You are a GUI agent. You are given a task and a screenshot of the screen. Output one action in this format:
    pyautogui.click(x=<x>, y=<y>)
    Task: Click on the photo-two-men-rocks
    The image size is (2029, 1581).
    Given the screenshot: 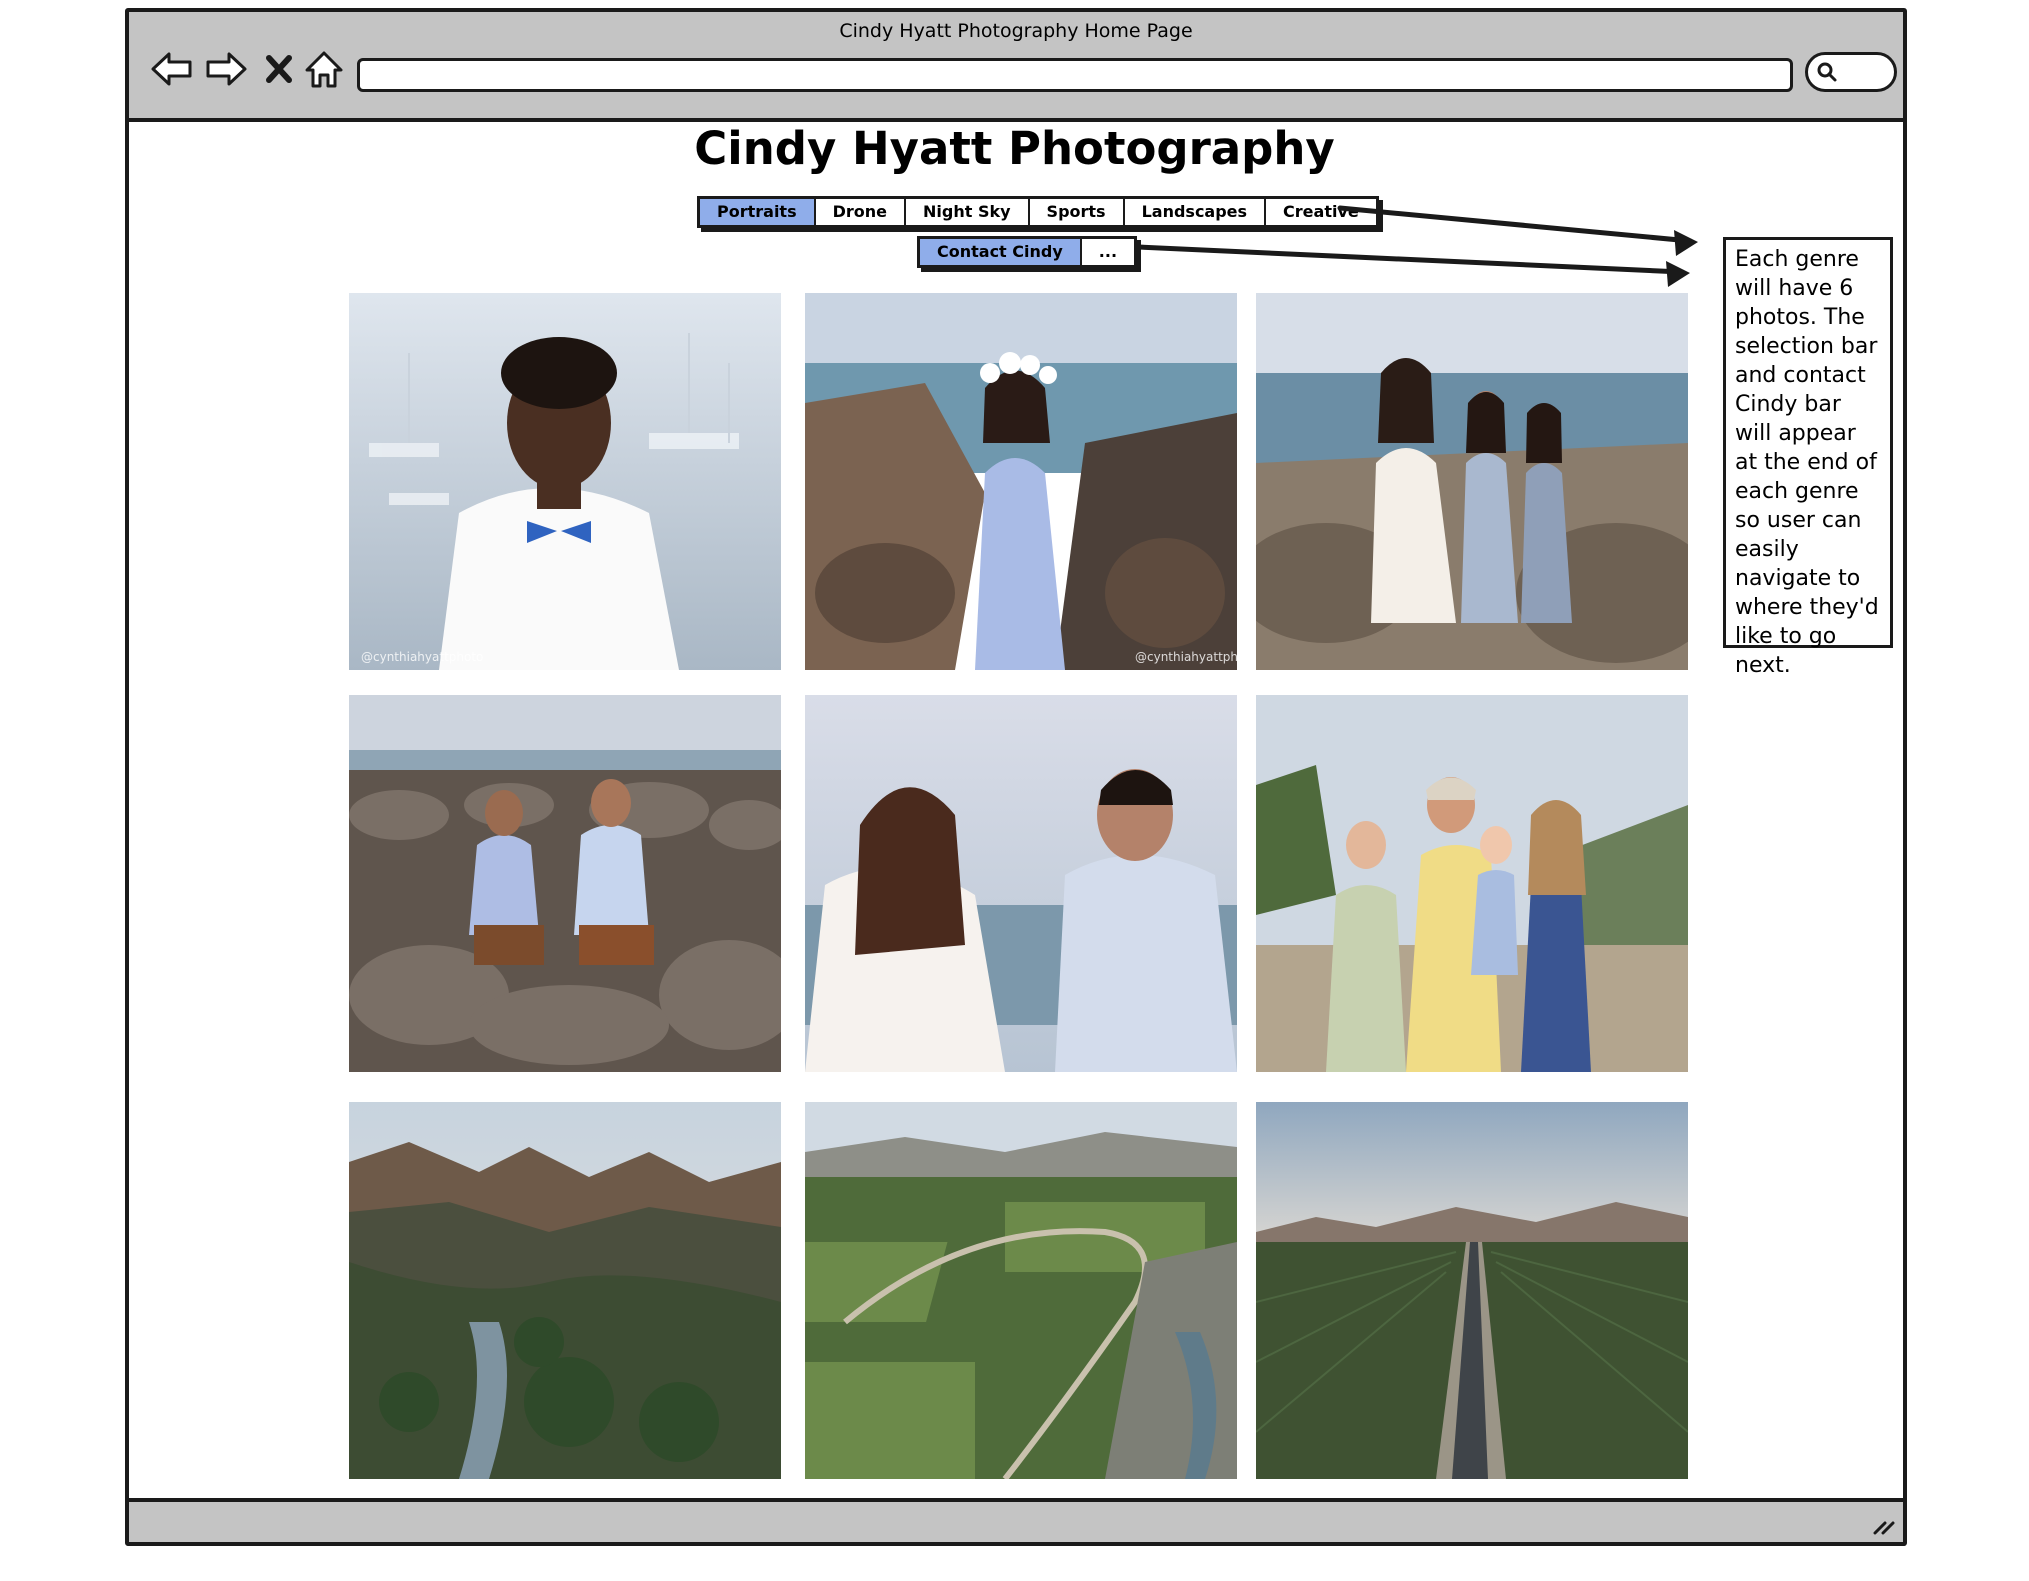 What is the action you would take?
    pyautogui.click(x=565, y=883)
    